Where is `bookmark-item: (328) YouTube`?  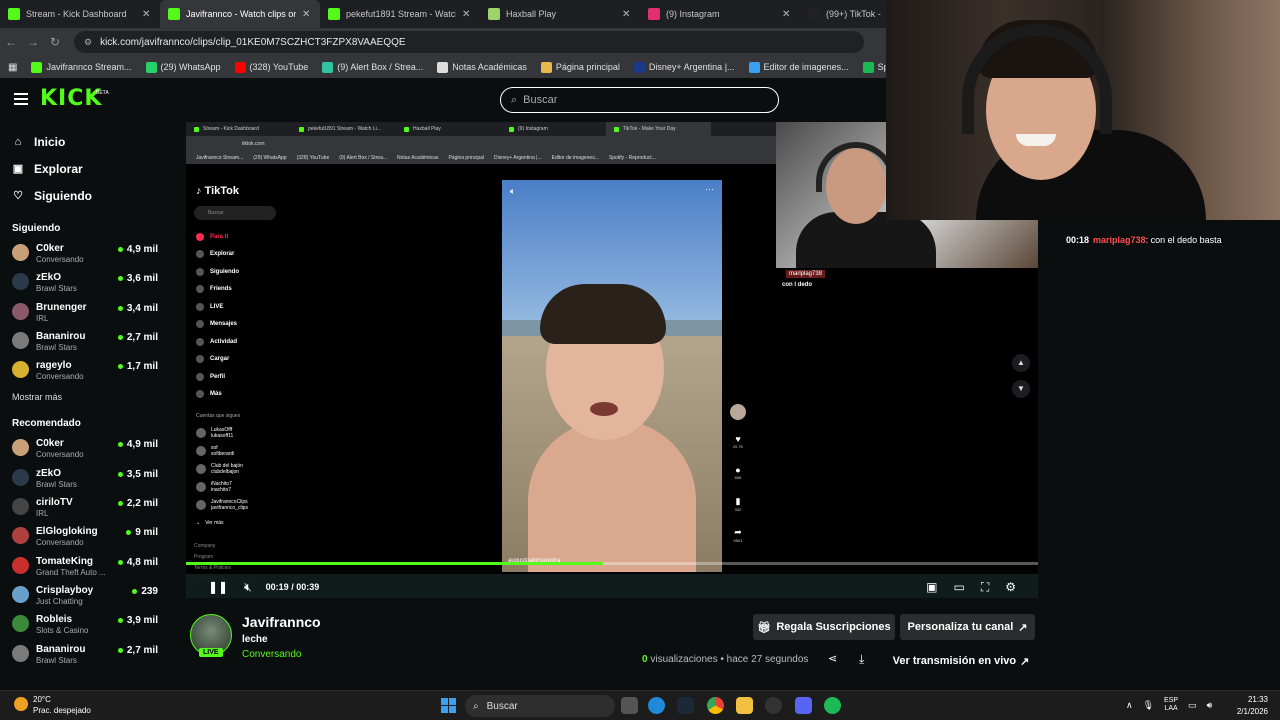
bookmark-item: (328) YouTube is located at coordinates (271, 67).